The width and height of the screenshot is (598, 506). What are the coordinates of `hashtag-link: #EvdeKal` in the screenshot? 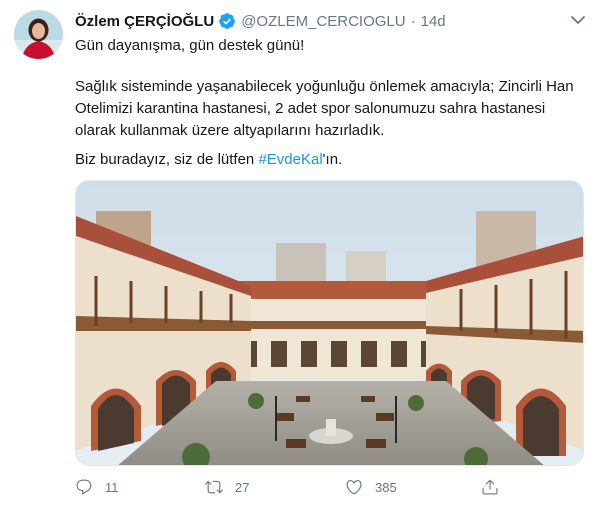 It's located at (290, 159).